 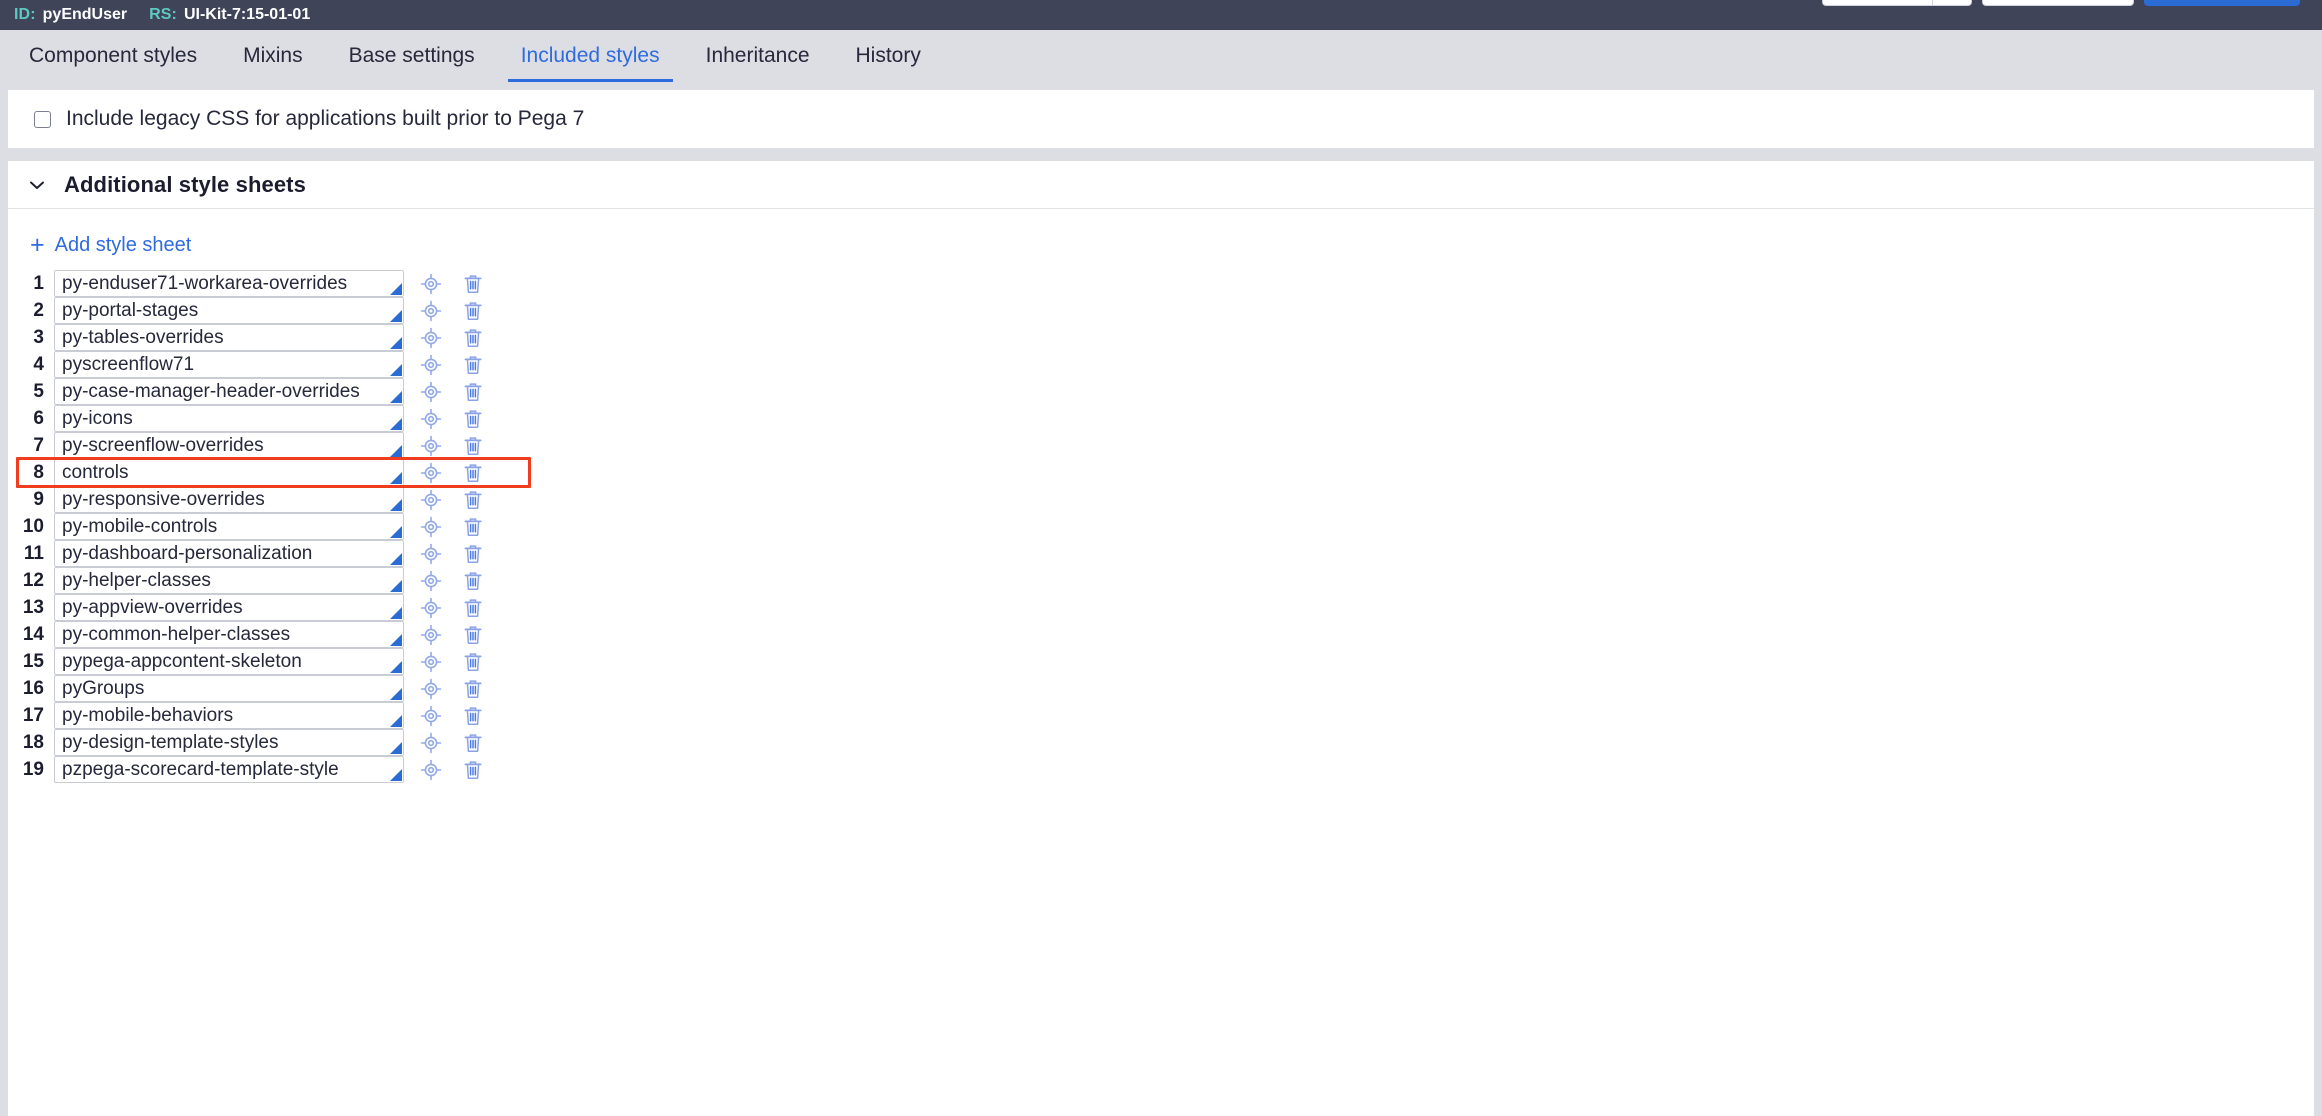 What do you see at coordinates (273, 56) in the screenshot?
I see `tab-mixins: Mixins` at bounding box center [273, 56].